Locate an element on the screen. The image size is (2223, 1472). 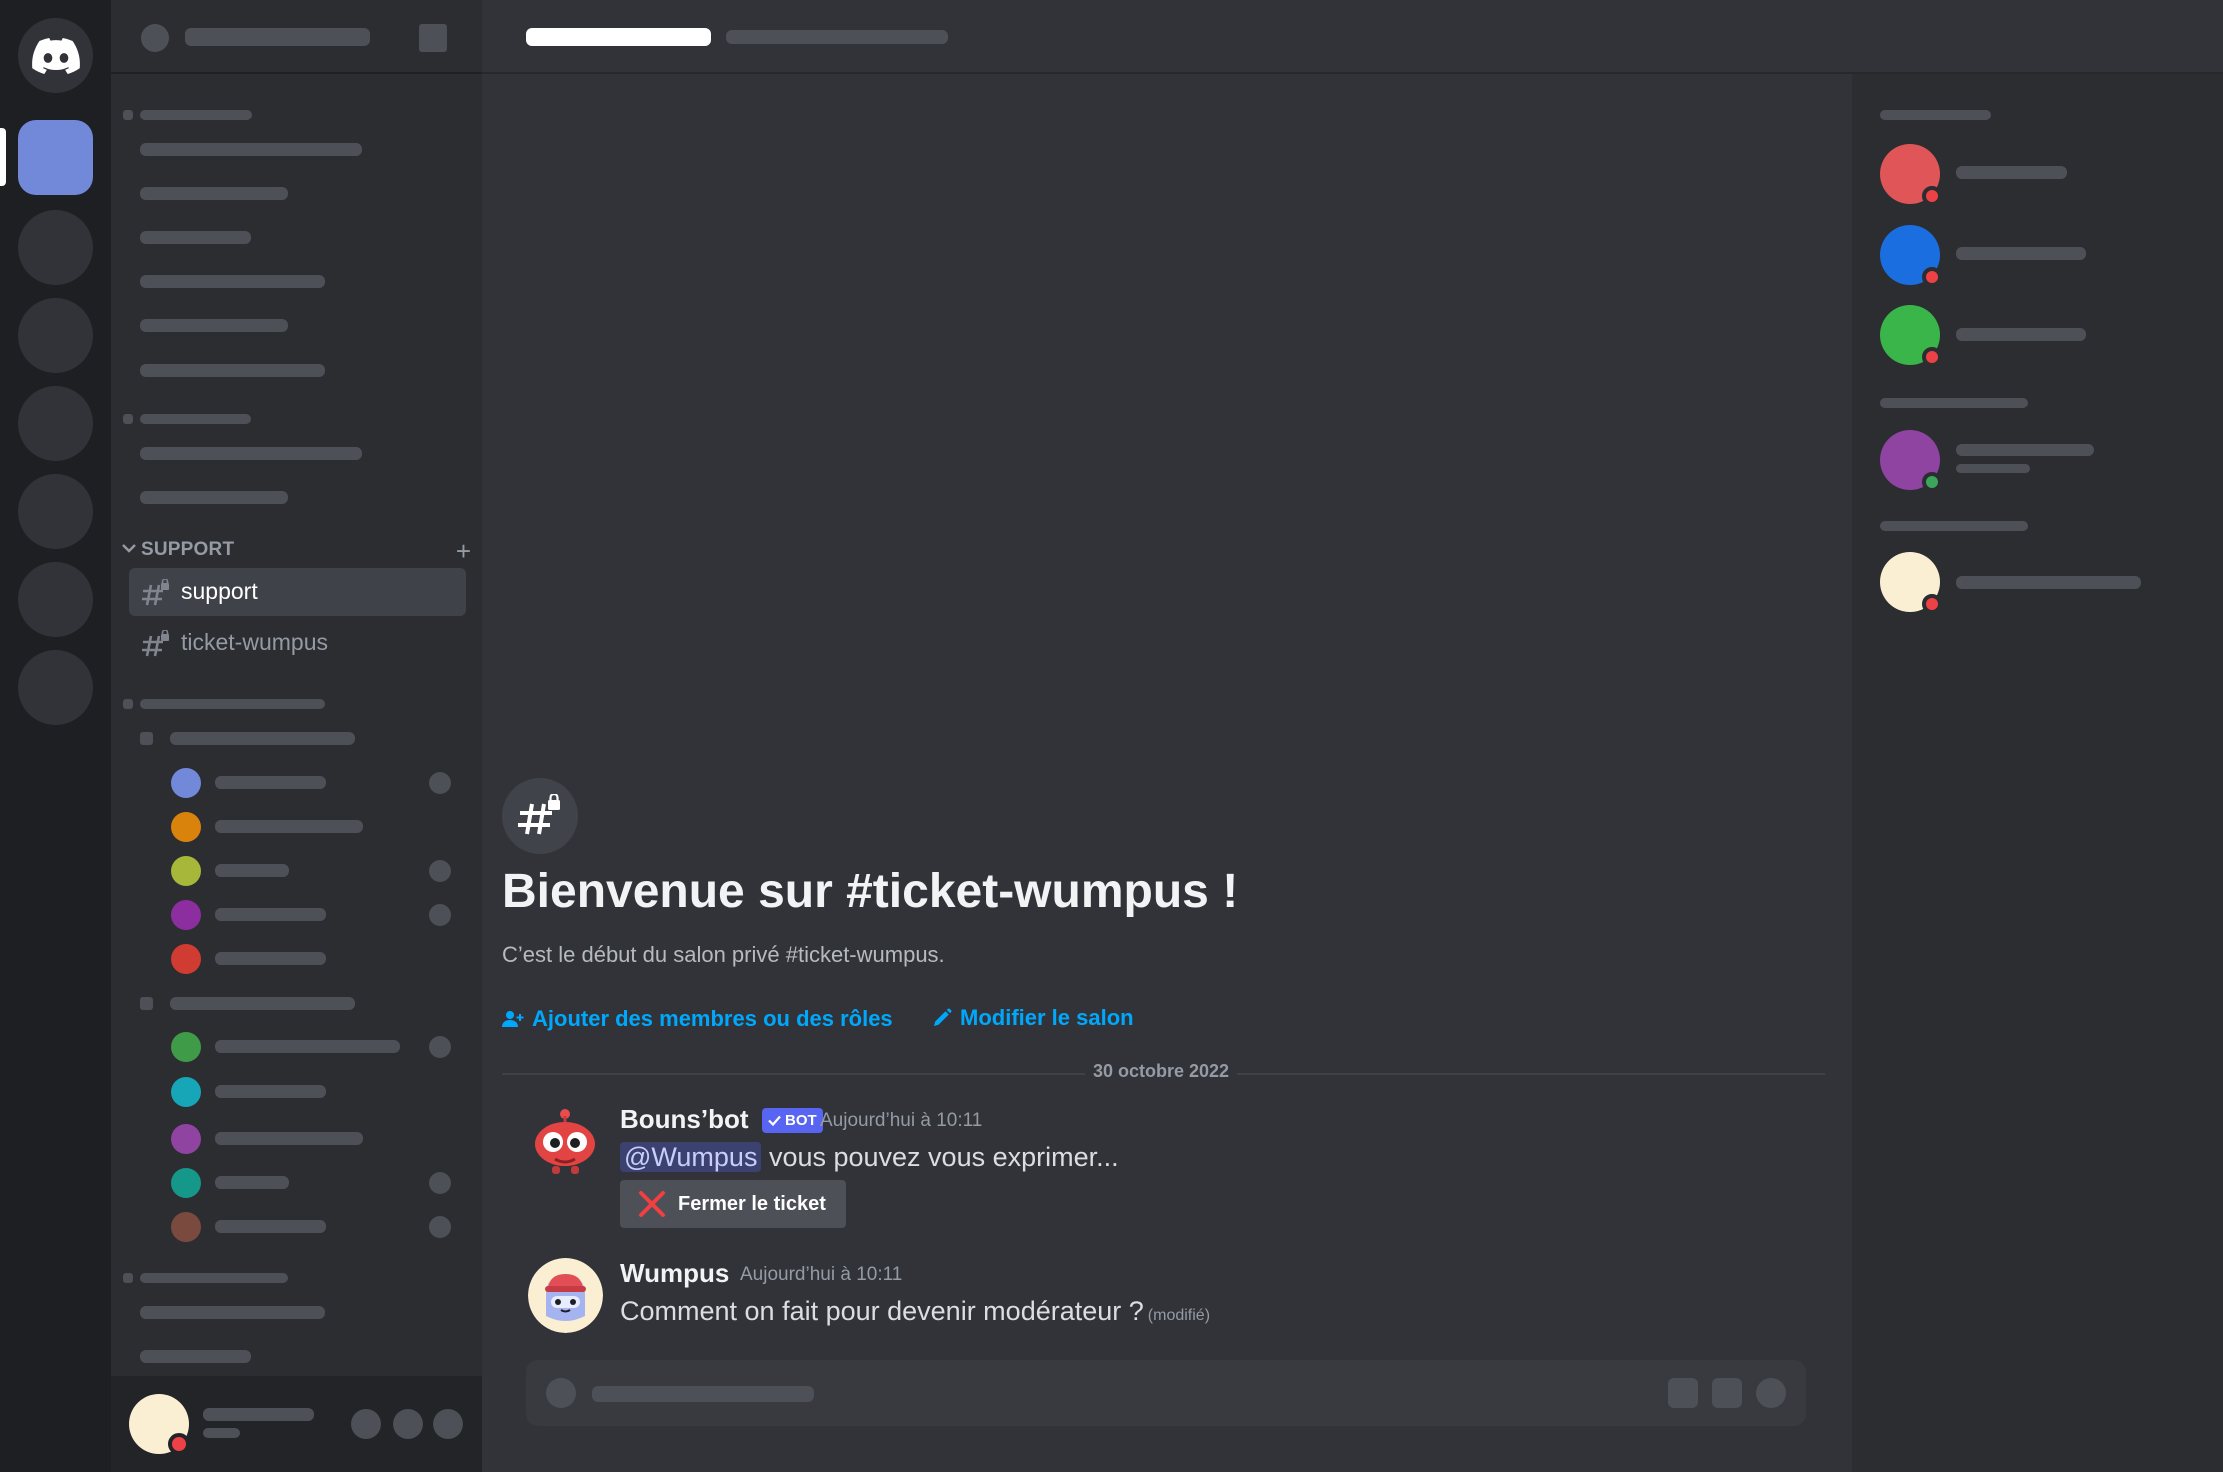
discord-logo-icon is located at coordinates (55, 55).